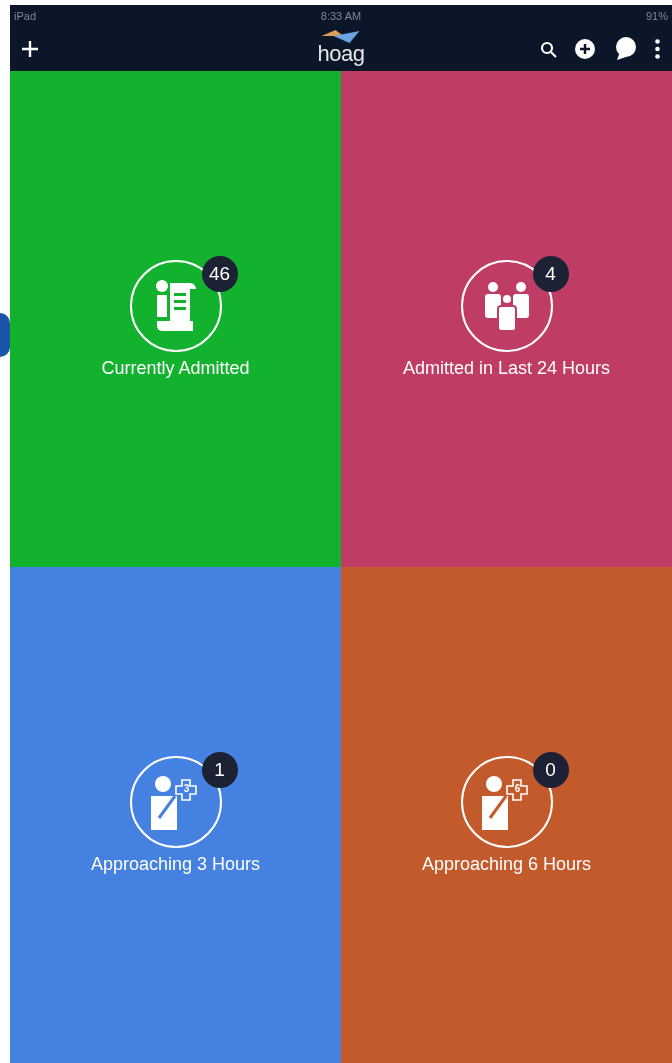  What do you see at coordinates (341, 36) in the screenshot?
I see `wave-logo-icon` at bounding box center [341, 36].